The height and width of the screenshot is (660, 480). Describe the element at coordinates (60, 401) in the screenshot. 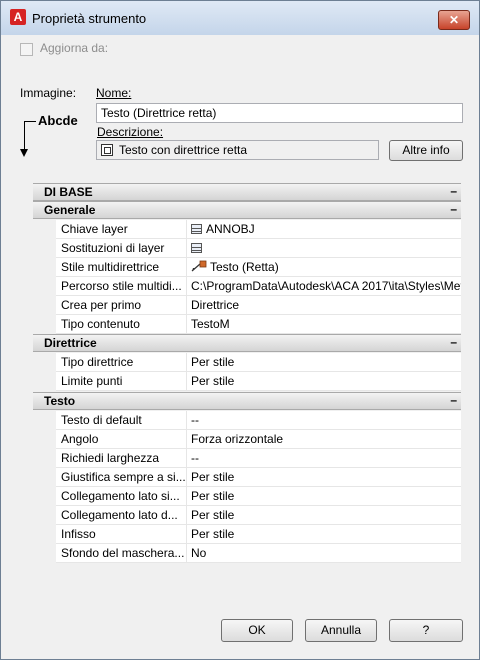

I see `category-text-title: Testo` at that location.